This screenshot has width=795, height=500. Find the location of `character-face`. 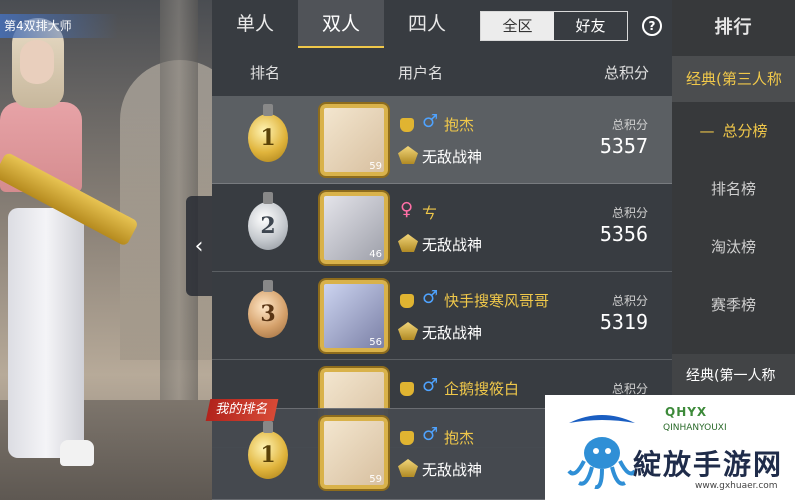

character-face is located at coordinates (37, 62).